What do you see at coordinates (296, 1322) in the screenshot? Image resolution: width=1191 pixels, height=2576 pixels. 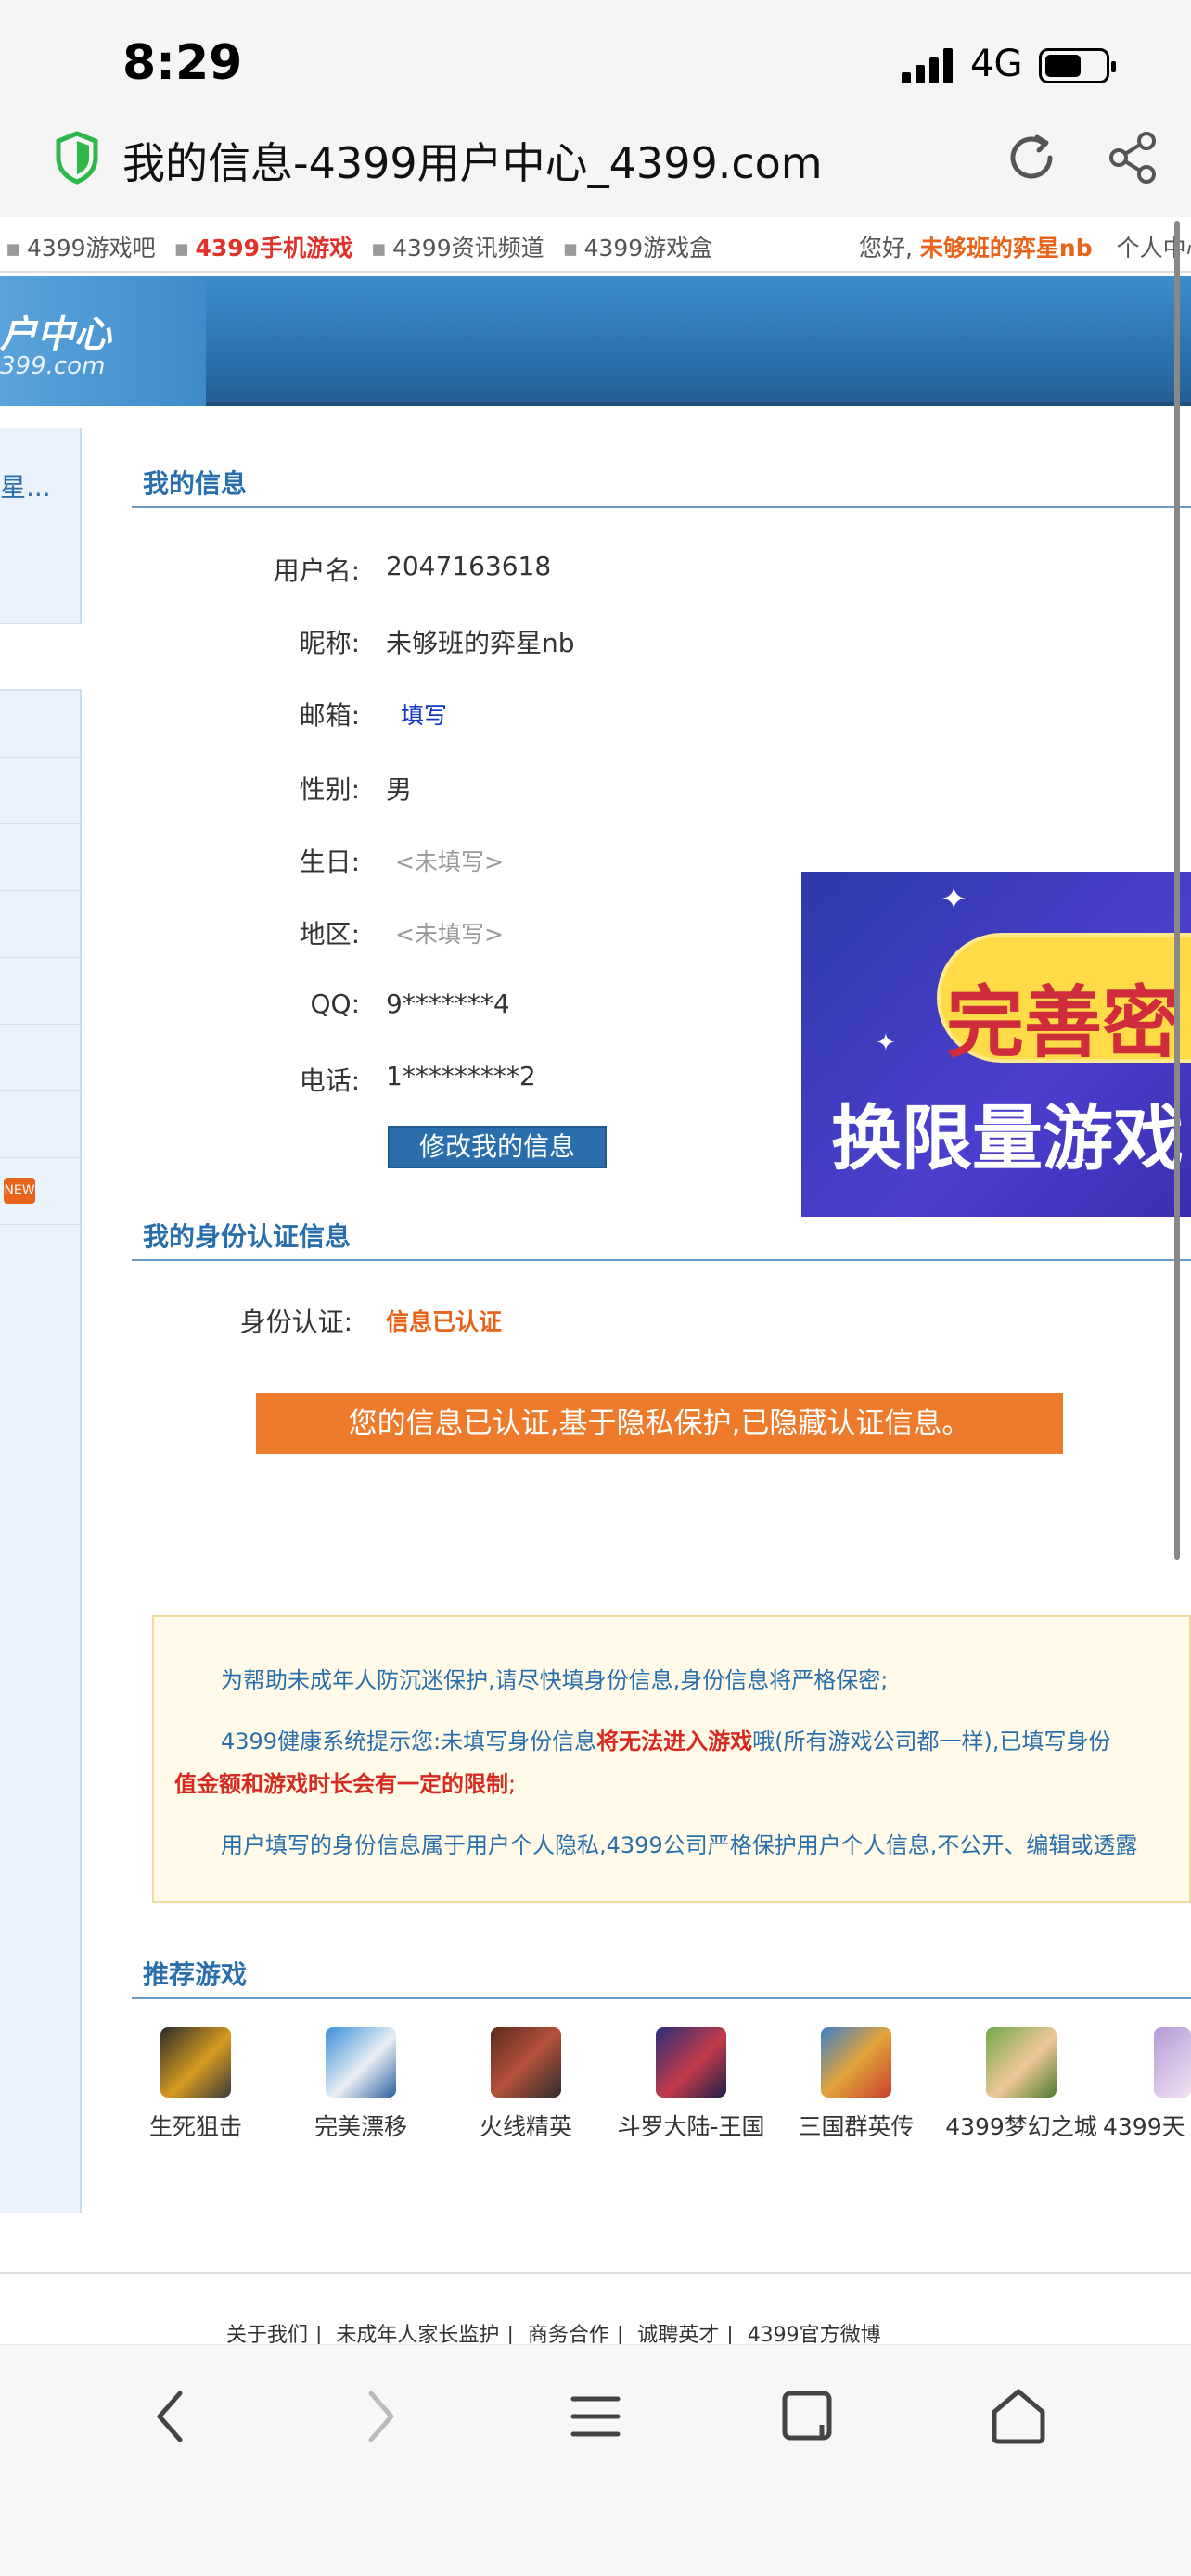 I see `identity-label: 身份认证:` at bounding box center [296, 1322].